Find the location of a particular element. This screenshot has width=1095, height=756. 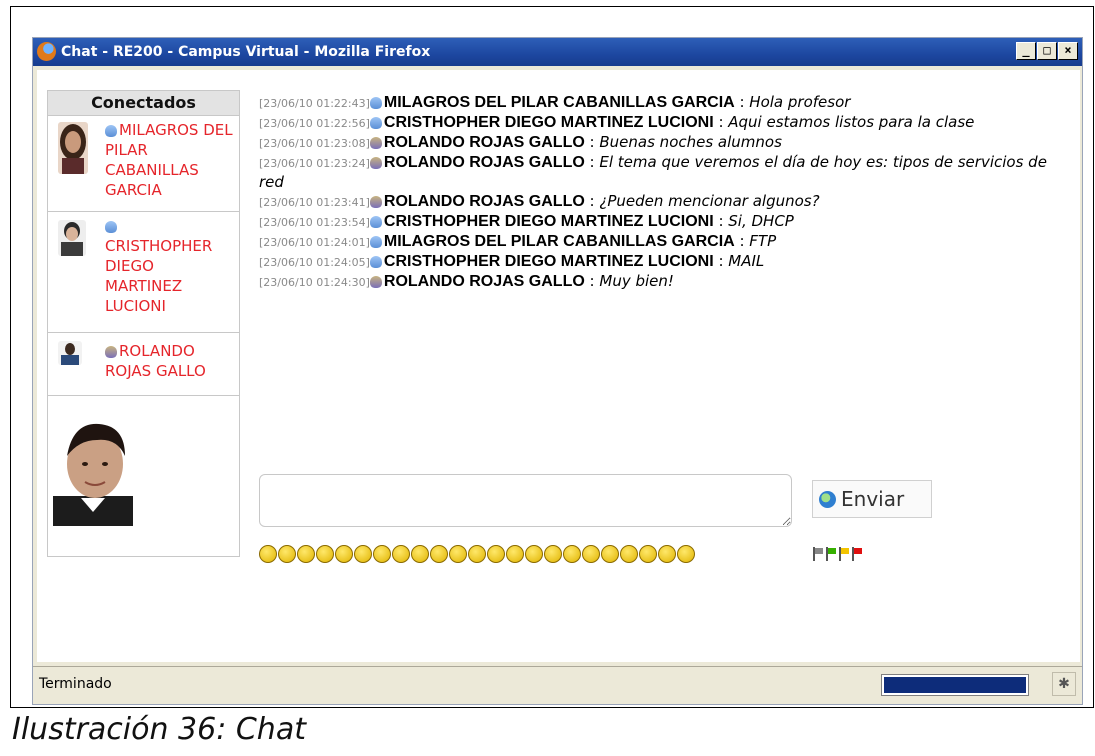

send-label: Enviar is located at coordinates (873, 499).